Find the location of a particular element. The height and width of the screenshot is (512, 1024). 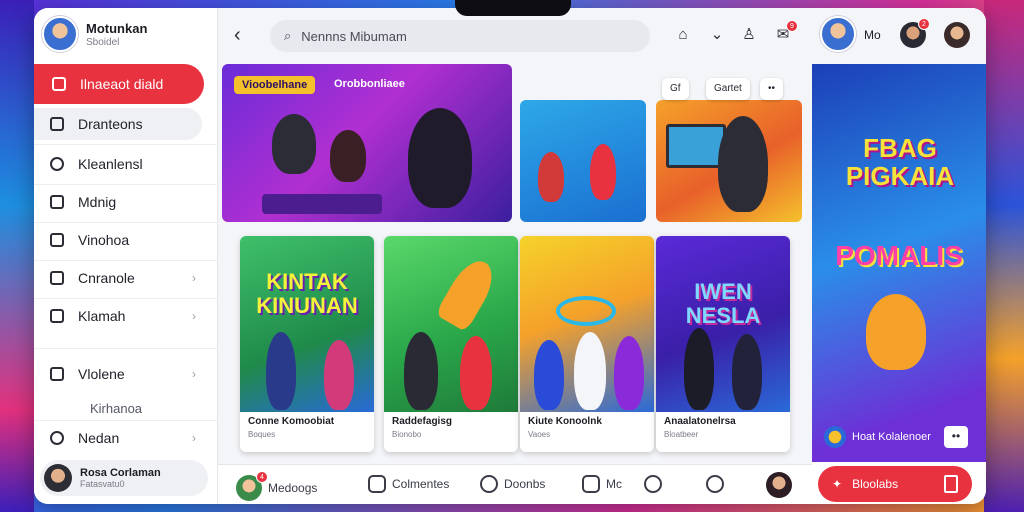

promo-title: FBAG PIGKAIA is located at coordinates (900, 162).